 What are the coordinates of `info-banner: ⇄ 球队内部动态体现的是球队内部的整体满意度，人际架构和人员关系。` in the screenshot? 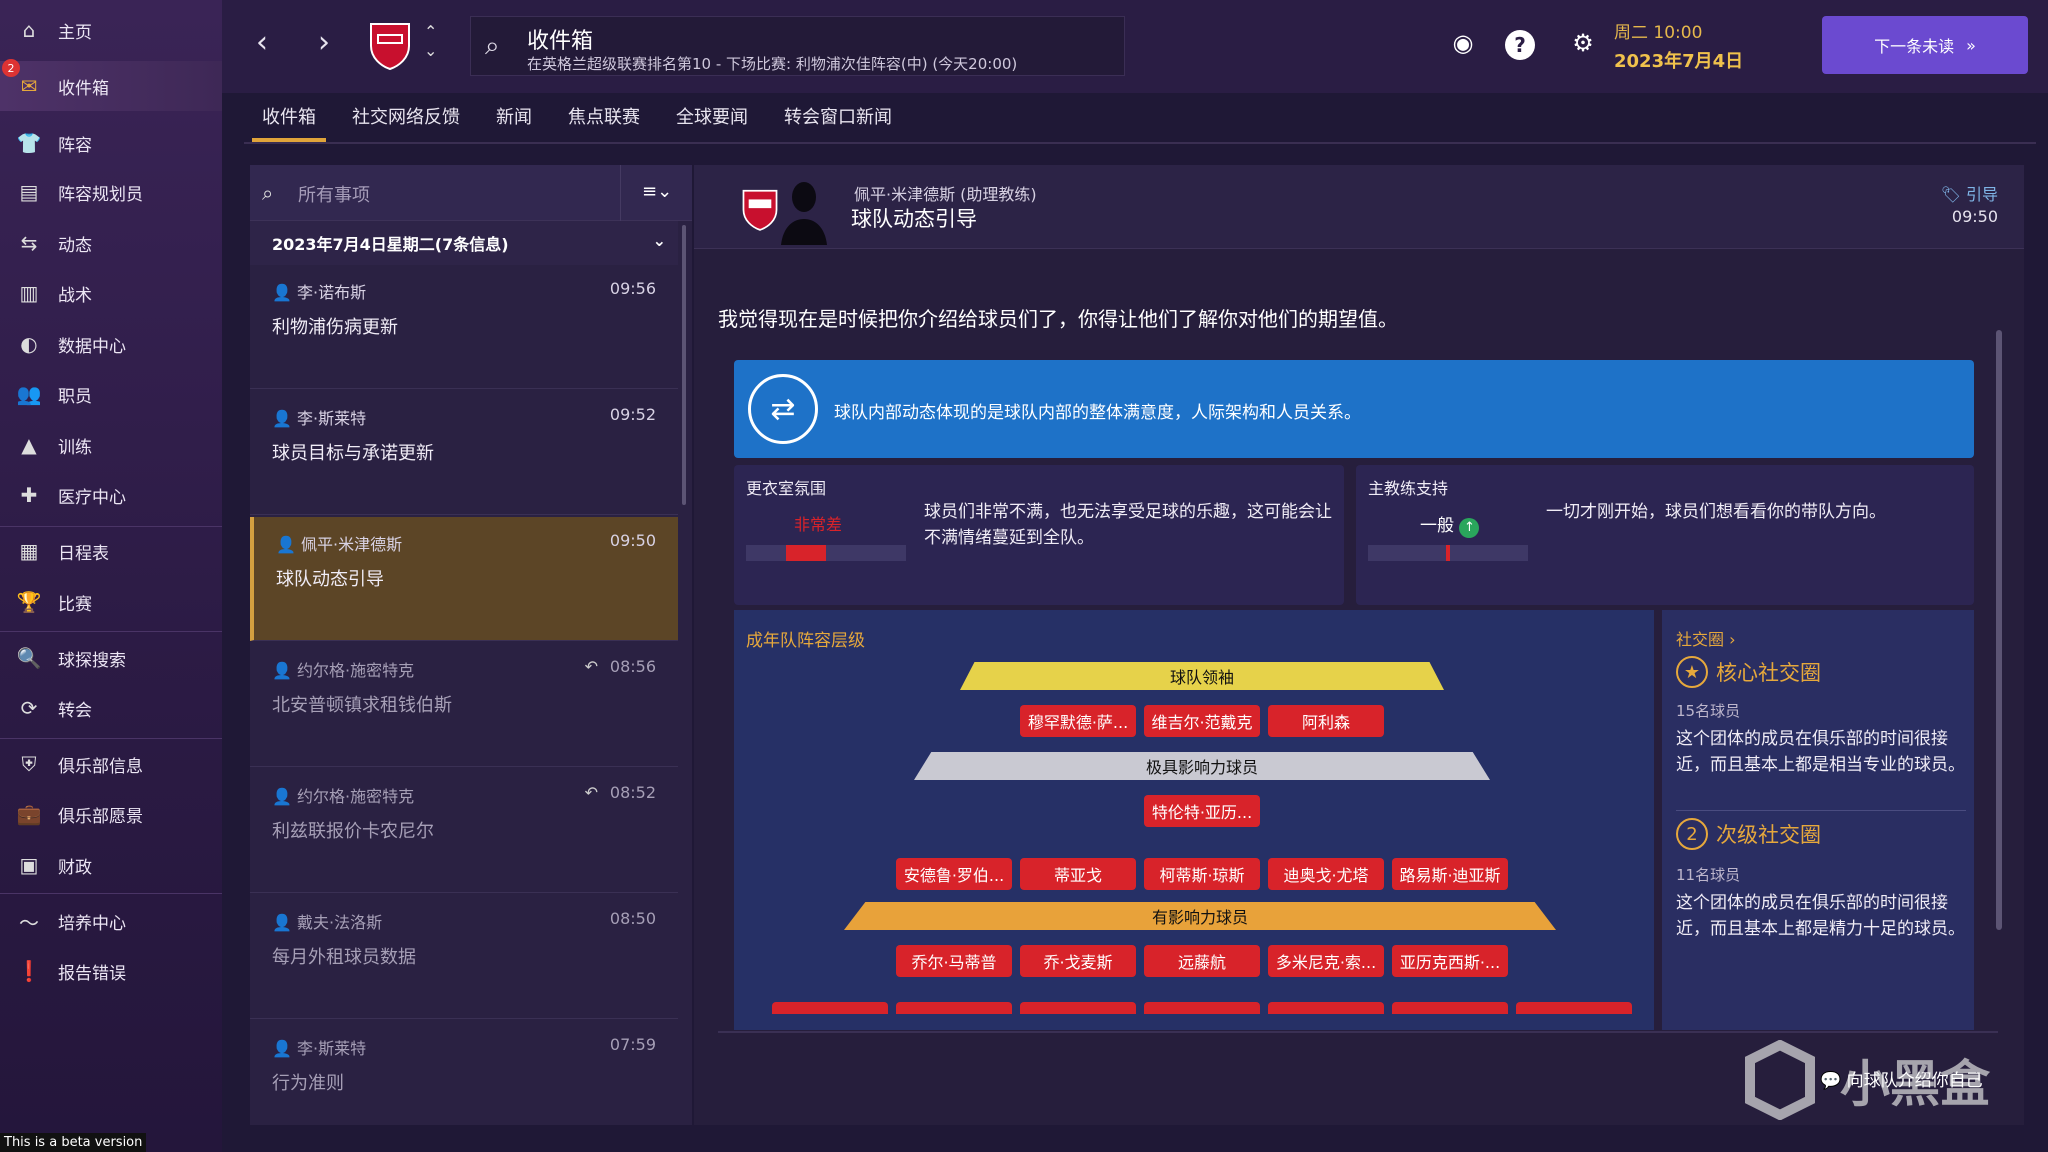 It's located at (1354, 409).